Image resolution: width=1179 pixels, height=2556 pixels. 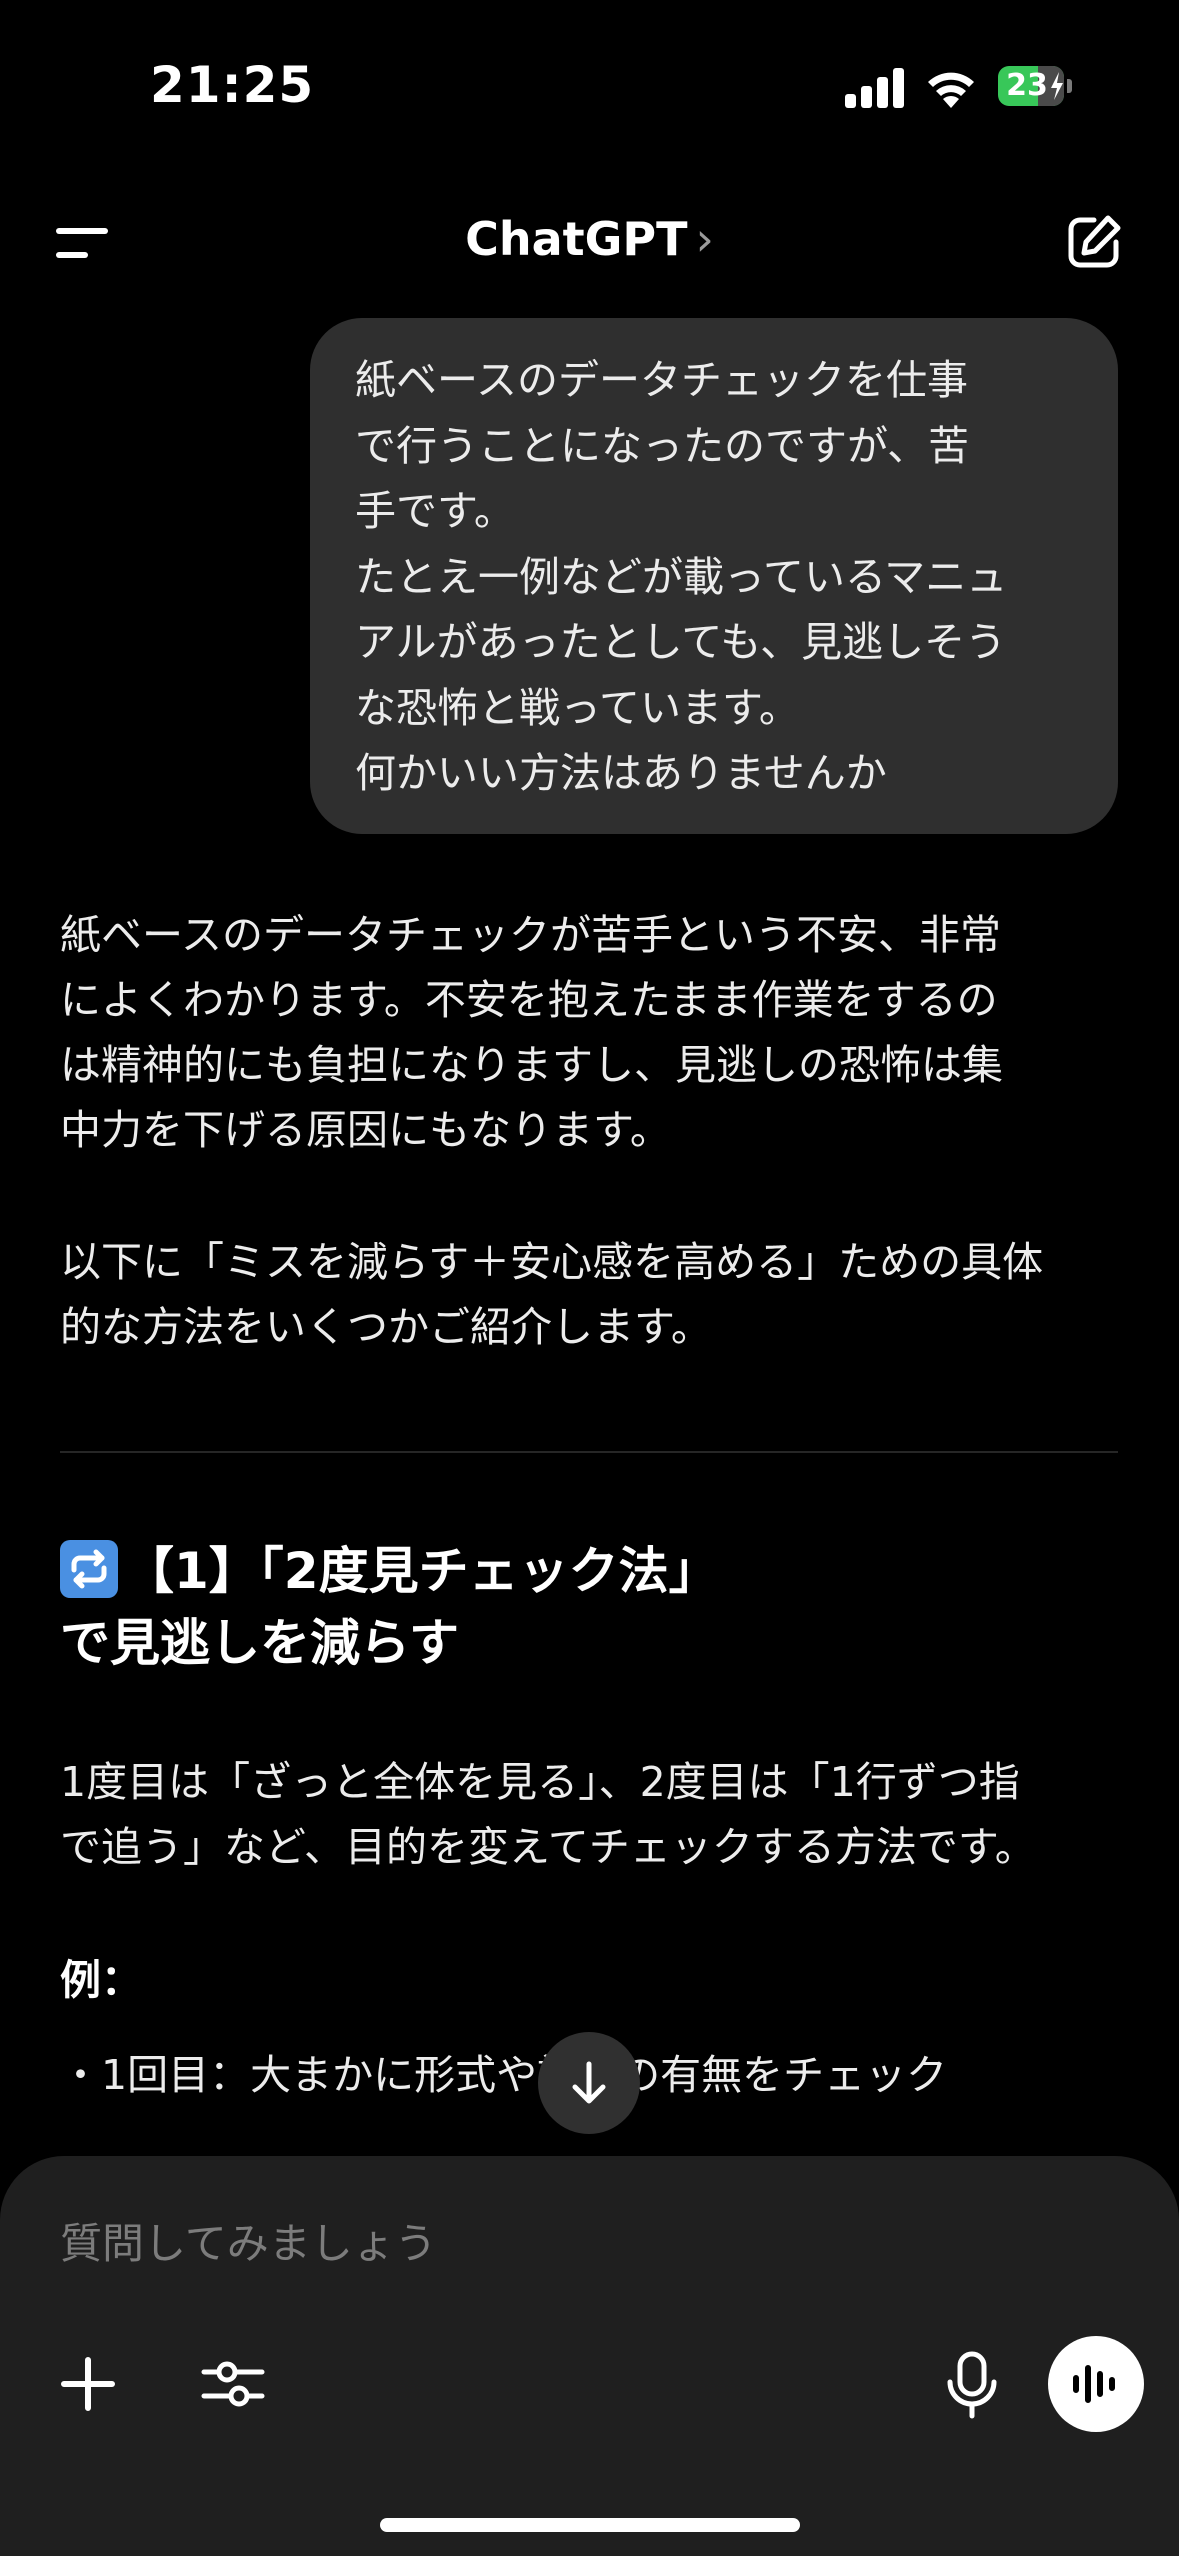 I want to click on page-title: ChatGPT, so click(x=576, y=239).